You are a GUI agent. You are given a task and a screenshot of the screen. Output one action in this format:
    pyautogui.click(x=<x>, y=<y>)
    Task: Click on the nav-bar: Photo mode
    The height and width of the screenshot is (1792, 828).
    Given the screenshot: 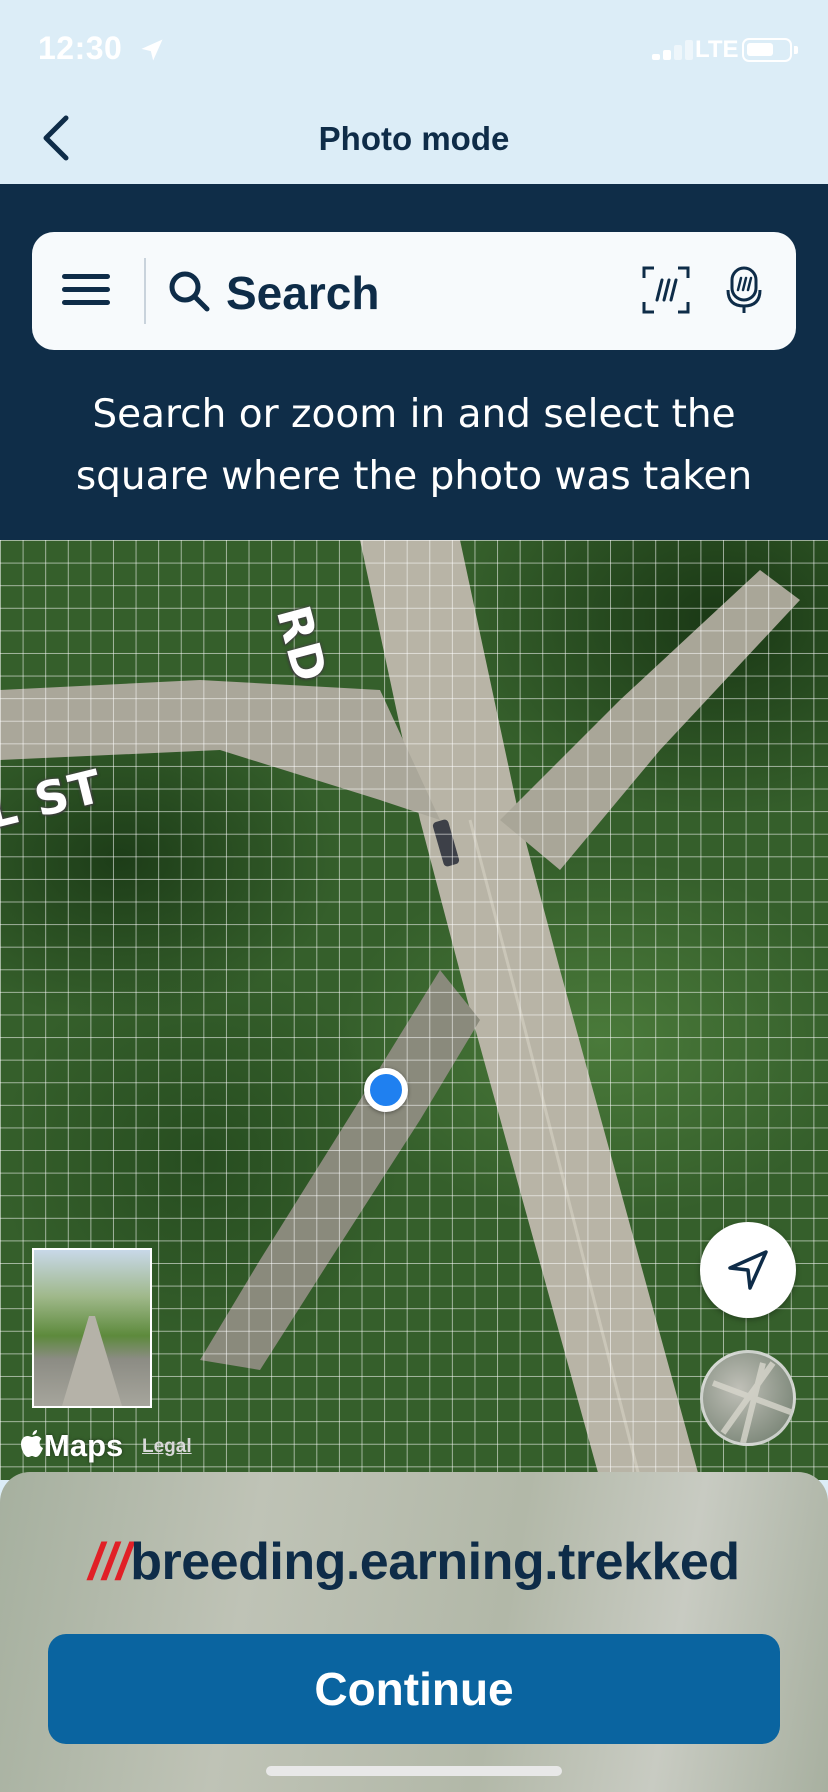 What is the action you would take?
    pyautogui.click(x=414, y=142)
    